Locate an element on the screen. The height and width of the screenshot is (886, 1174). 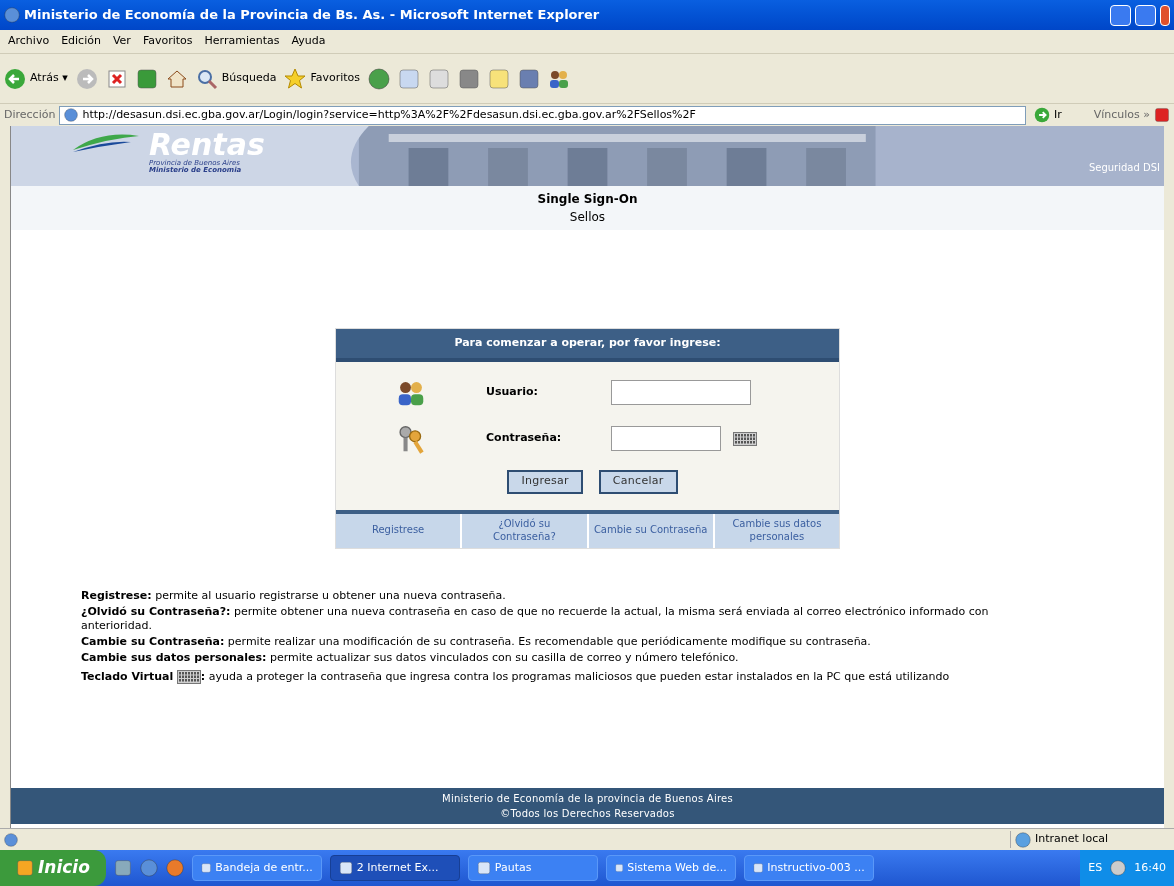
help-paragraph: Teclado Virtual : ayuda a proteger la contraseña que ingresa contra los programas maliciosos que pueden estar instalados en la PC que está utilizando is located at coordinates (516, 677).